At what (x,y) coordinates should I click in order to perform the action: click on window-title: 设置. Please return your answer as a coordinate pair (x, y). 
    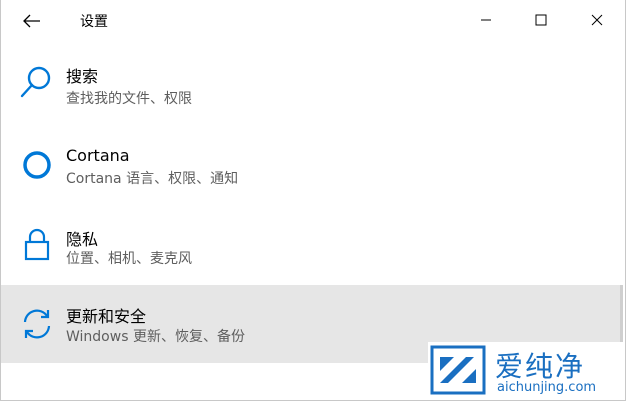
    Looking at the image, I should click on (94, 22).